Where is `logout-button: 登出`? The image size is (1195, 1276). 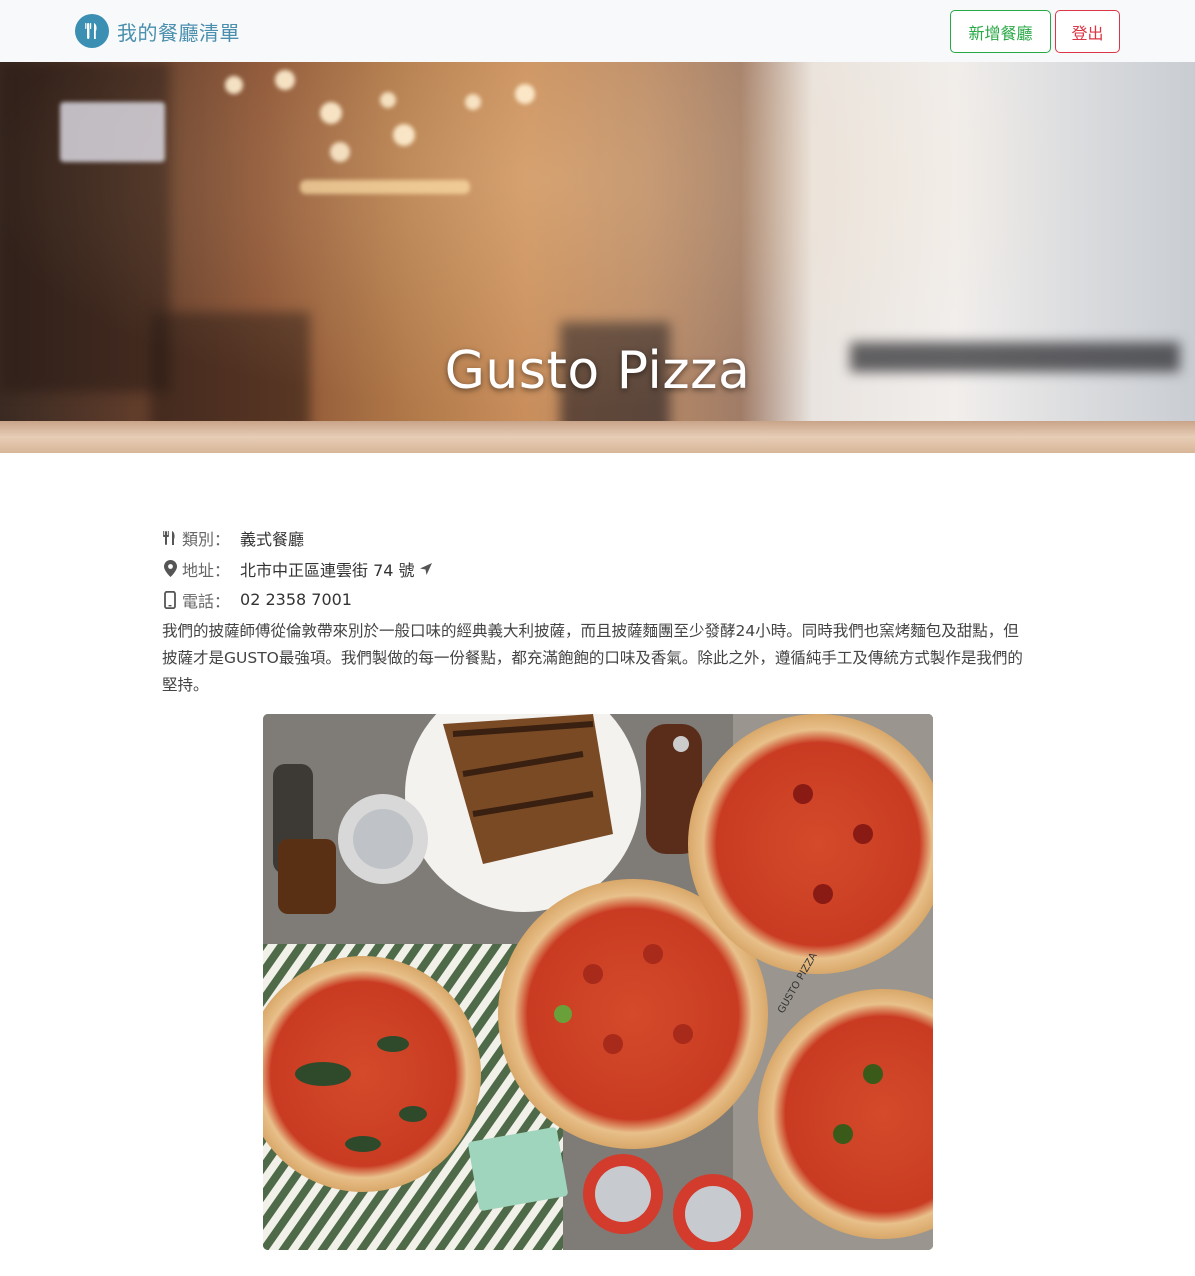 logout-button: 登出 is located at coordinates (1087, 31).